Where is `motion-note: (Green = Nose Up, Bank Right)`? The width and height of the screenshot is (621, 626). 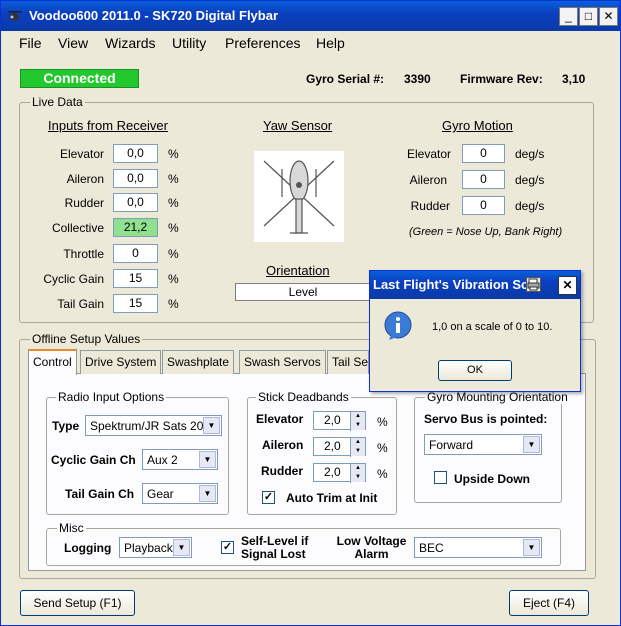
motion-note: (Green = Nose Up, Bank Right) is located at coordinates (486, 232).